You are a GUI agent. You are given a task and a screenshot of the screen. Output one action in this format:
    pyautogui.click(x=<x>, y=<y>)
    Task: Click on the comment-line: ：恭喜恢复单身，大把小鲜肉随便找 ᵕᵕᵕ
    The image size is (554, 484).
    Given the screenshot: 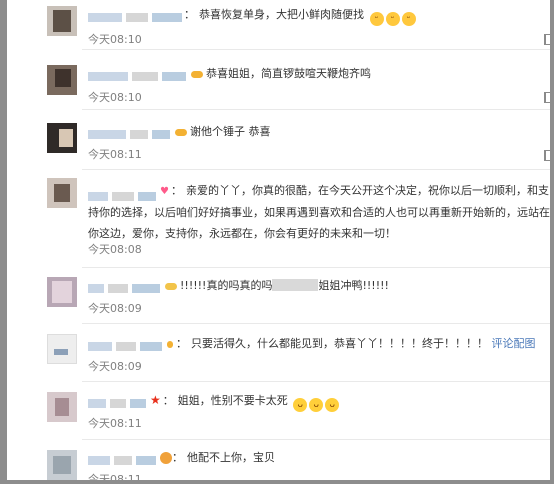 What is the action you would take?
    pyautogui.click(x=252, y=16)
    